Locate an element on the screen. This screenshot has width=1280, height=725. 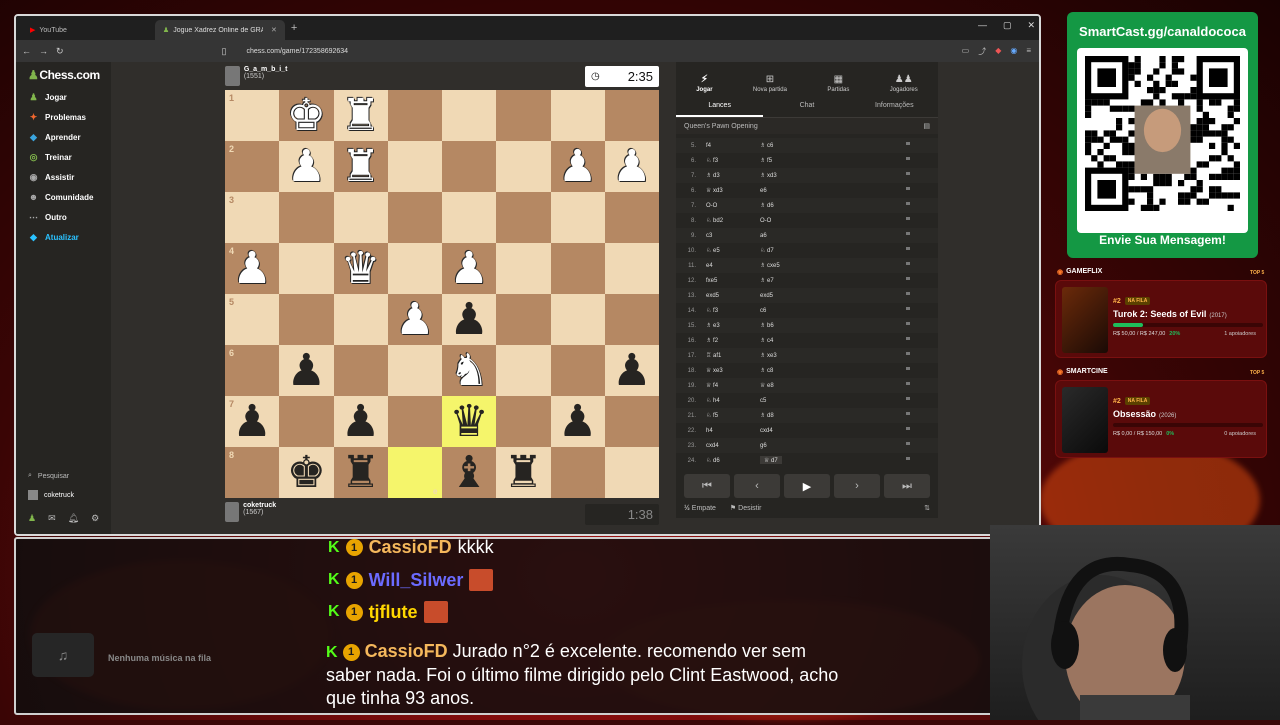
subtab-1: Chat is located at coordinates (806, 106).